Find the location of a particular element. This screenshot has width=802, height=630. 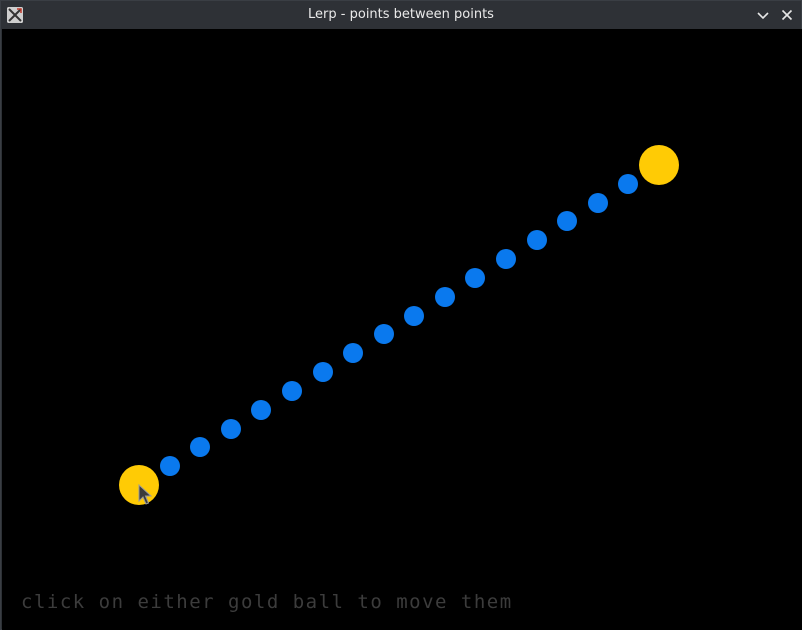

title-bar: Lerp - points between points is located at coordinates (401, 15).